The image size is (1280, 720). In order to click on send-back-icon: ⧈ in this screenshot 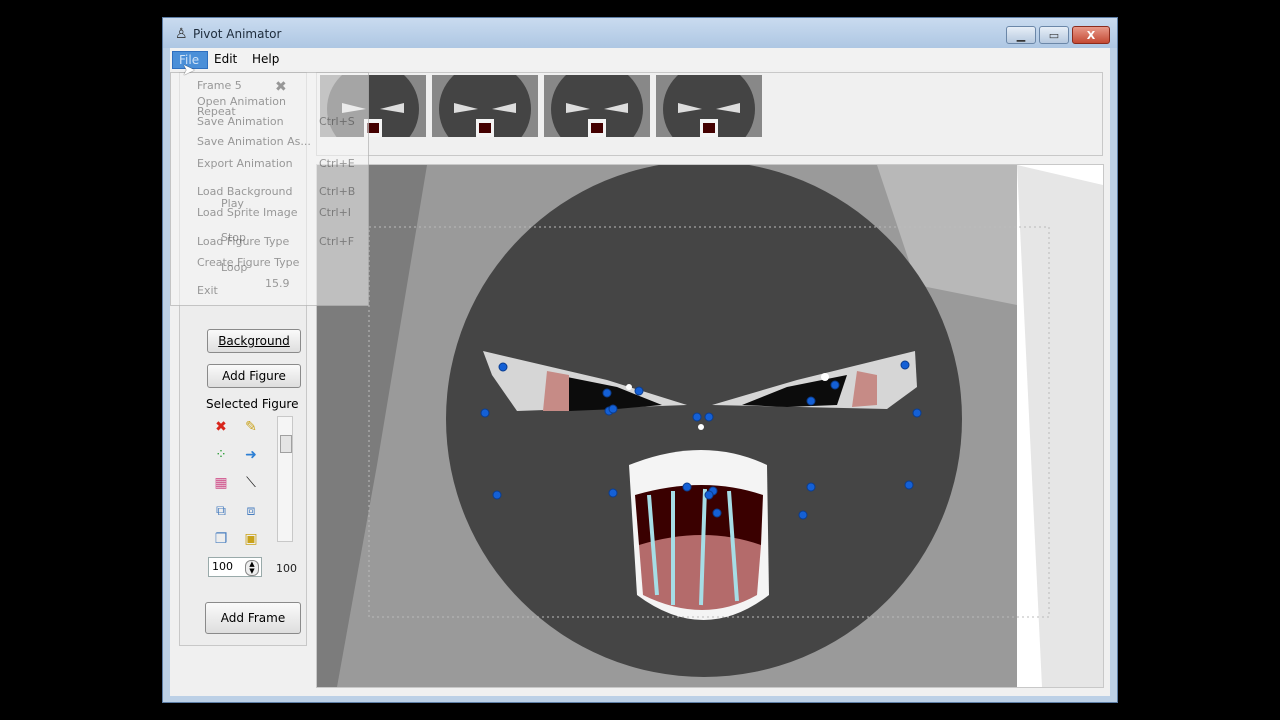, I will do `click(251, 511)`.